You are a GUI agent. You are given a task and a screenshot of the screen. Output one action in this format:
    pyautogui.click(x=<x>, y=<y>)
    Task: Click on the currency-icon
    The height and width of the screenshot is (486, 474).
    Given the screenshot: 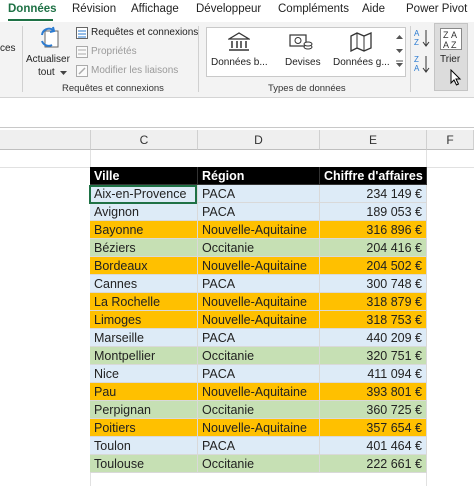 What is the action you would take?
    pyautogui.click(x=301, y=42)
    